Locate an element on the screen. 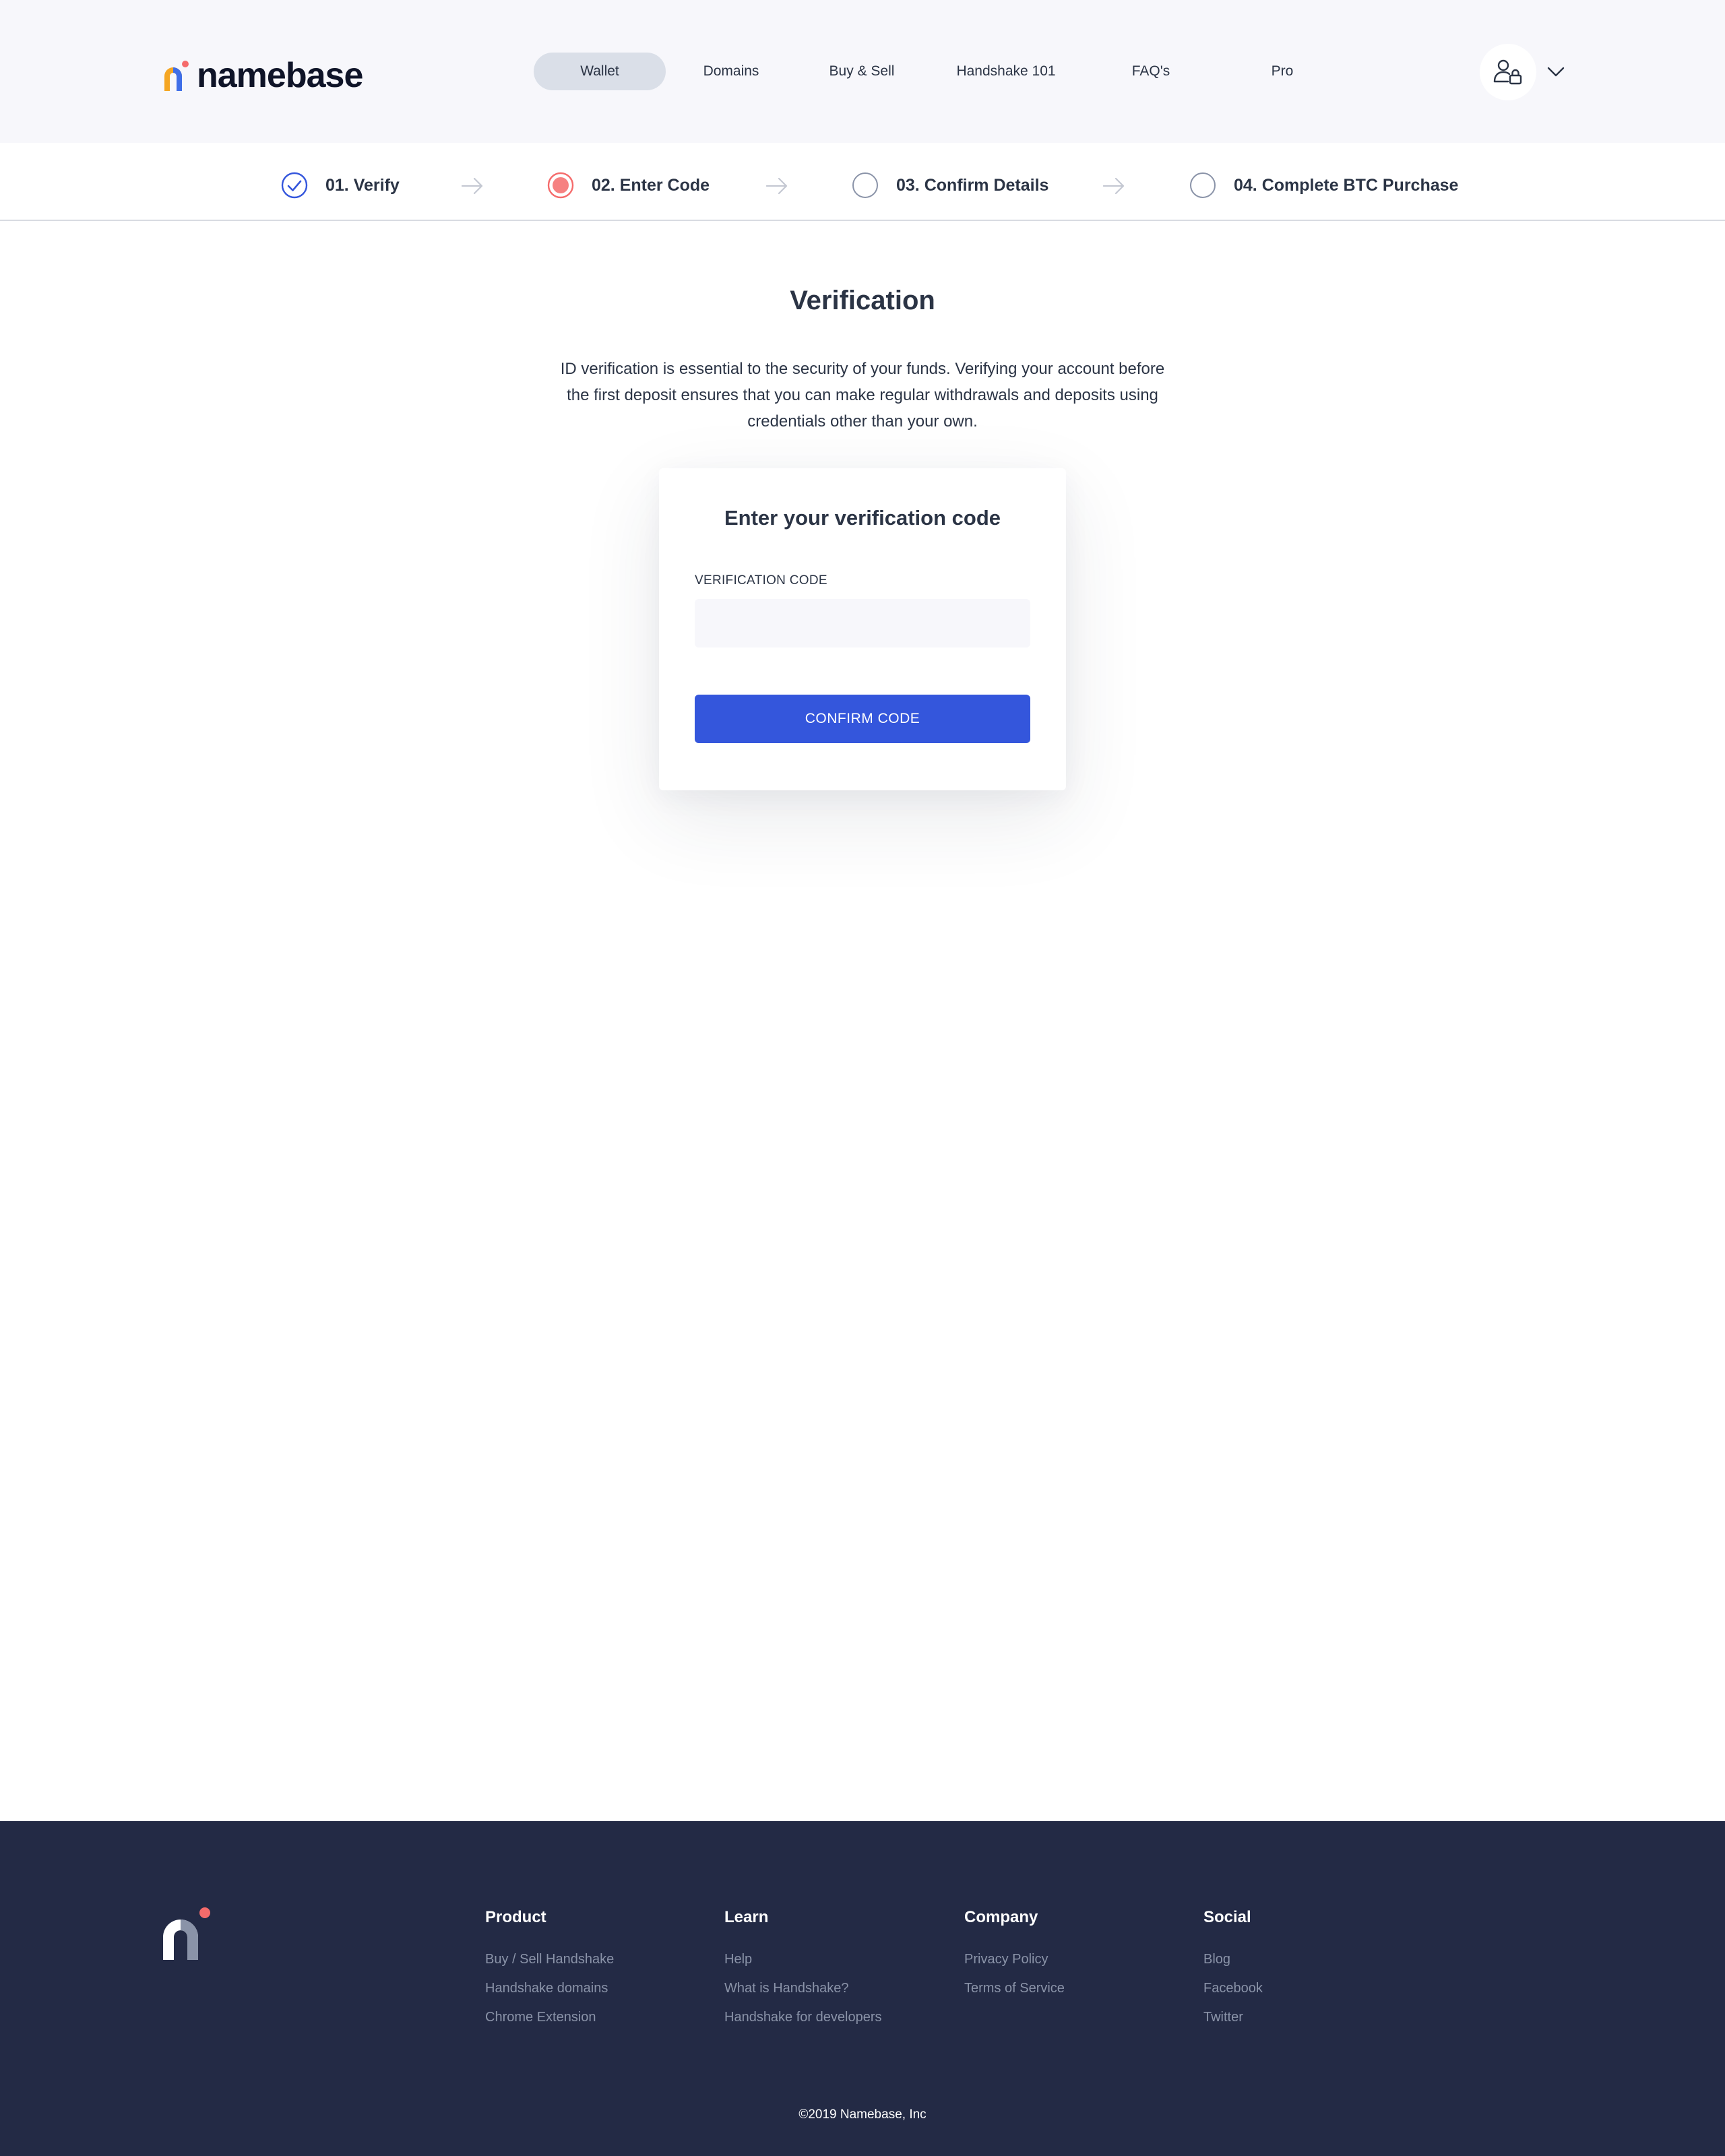  footer-column-social: Social Blog Facebook Twitter is located at coordinates (1311, 1969).